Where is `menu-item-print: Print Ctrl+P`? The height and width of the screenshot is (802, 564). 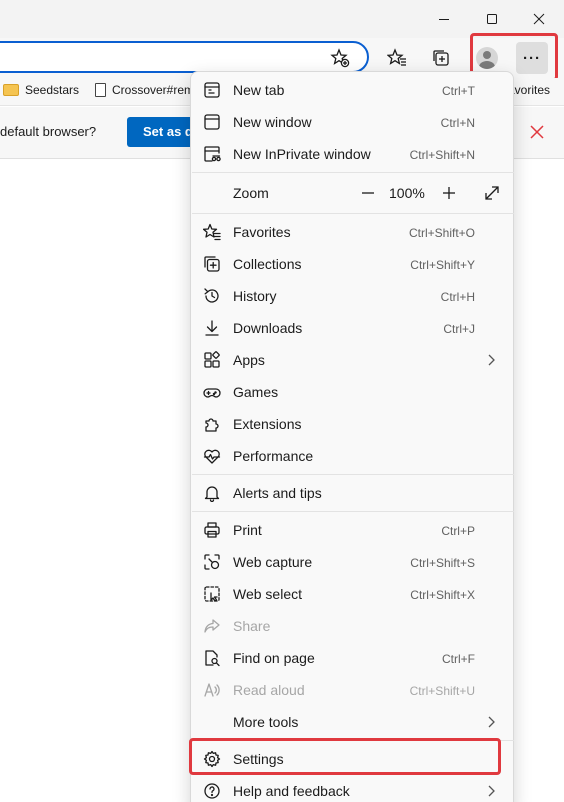
menu-item-print: Print Ctrl+P is located at coordinates (353, 530).